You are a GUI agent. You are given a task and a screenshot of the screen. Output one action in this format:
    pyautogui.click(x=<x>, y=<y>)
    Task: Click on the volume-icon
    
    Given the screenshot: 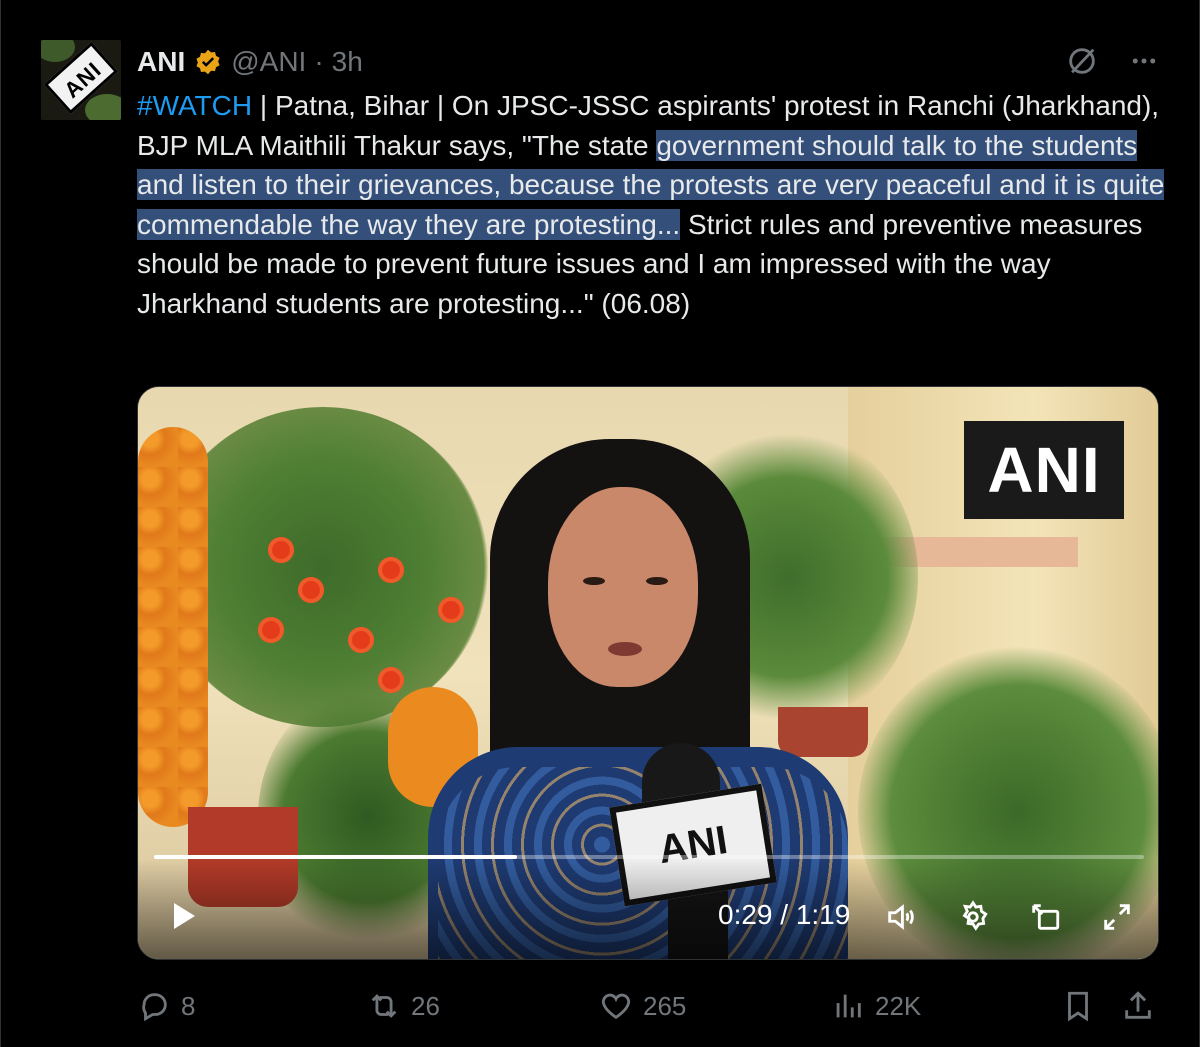 What is the action you would take?
    pyautogui.click(x=901, y=917)
    